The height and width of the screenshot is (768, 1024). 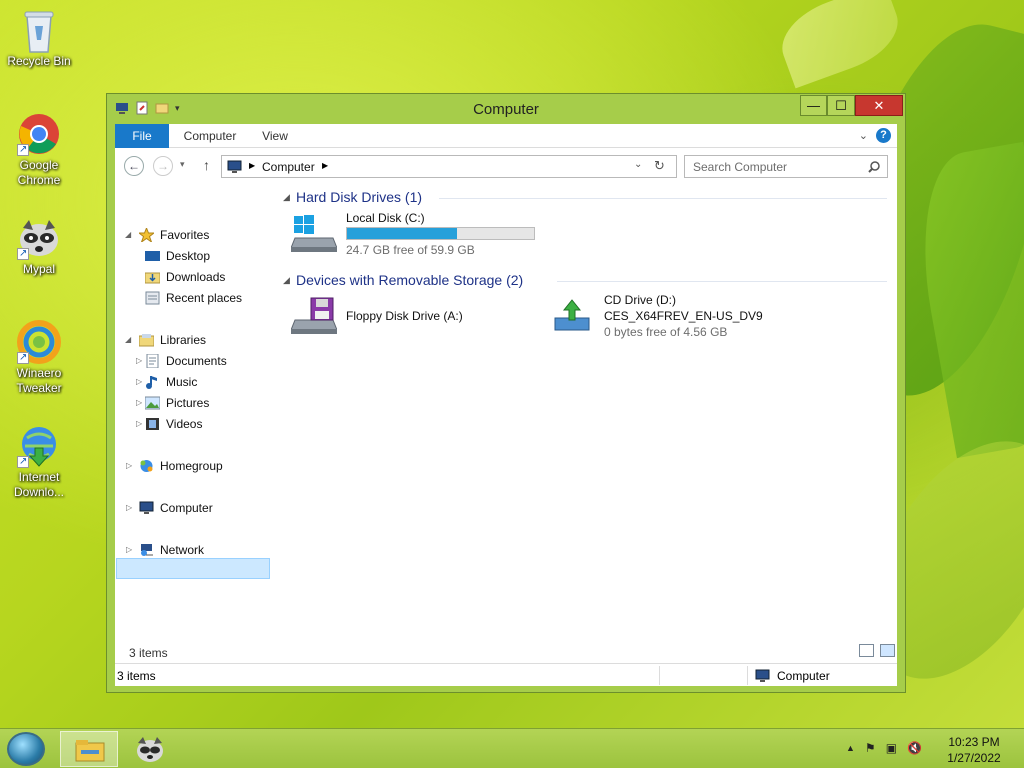 I want to click on nav-label: Homegroup, so click(x=191, y=466).